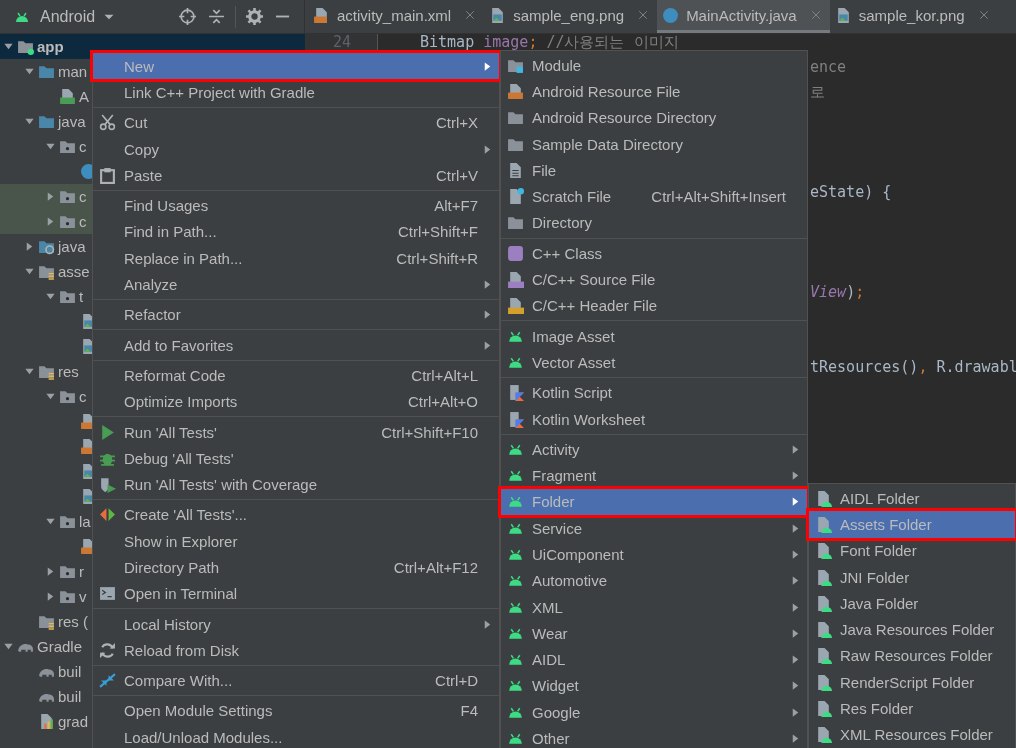 The image size is (1016, 748). What do you see at coordinates (828, 67) in the screenshot?
I see `code-line: ence` at bounding box center [828, 67].